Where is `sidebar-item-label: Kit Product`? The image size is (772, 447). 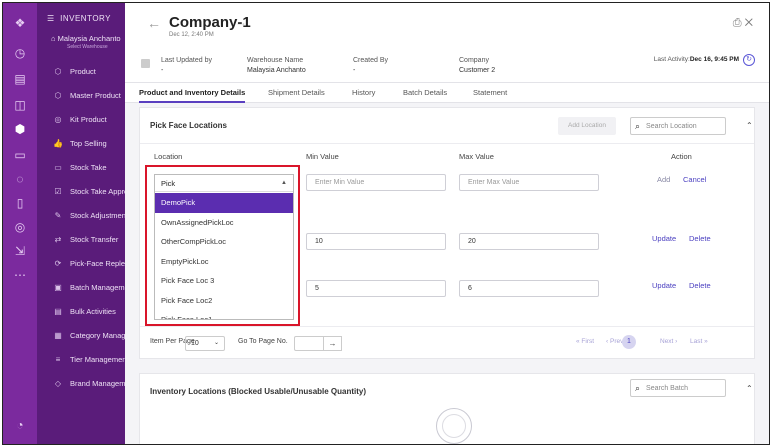 sidebar-item-label: Kit Product is located at coordinates (88, 119).